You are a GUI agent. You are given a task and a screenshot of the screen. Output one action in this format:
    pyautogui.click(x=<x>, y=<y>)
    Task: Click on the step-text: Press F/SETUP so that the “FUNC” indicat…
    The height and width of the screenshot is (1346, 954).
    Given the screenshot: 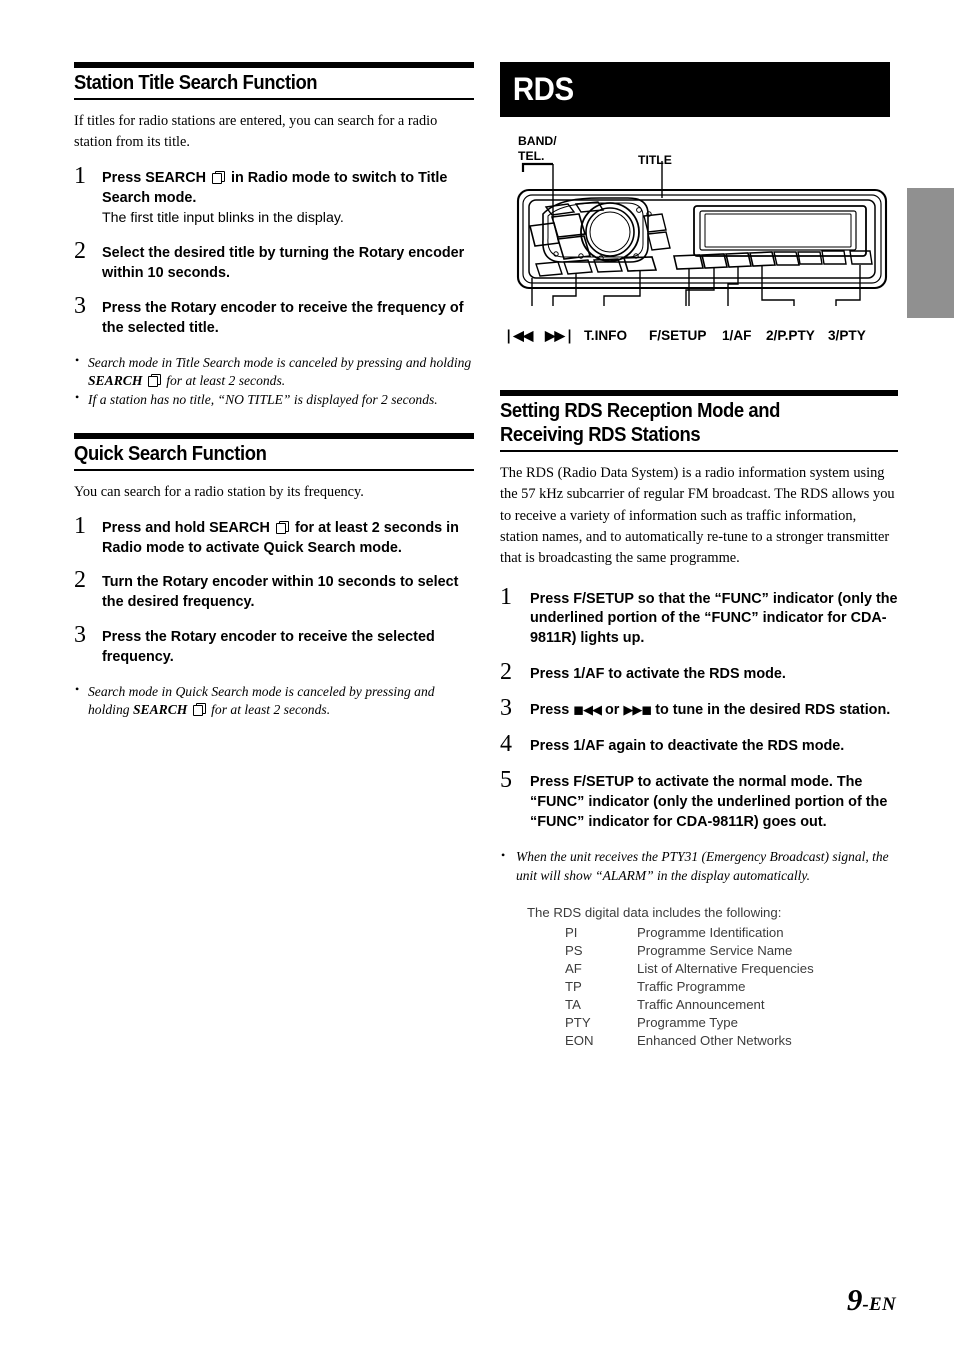 What is the action you would take?
    pyautogui.click(x=714, y=618)
    